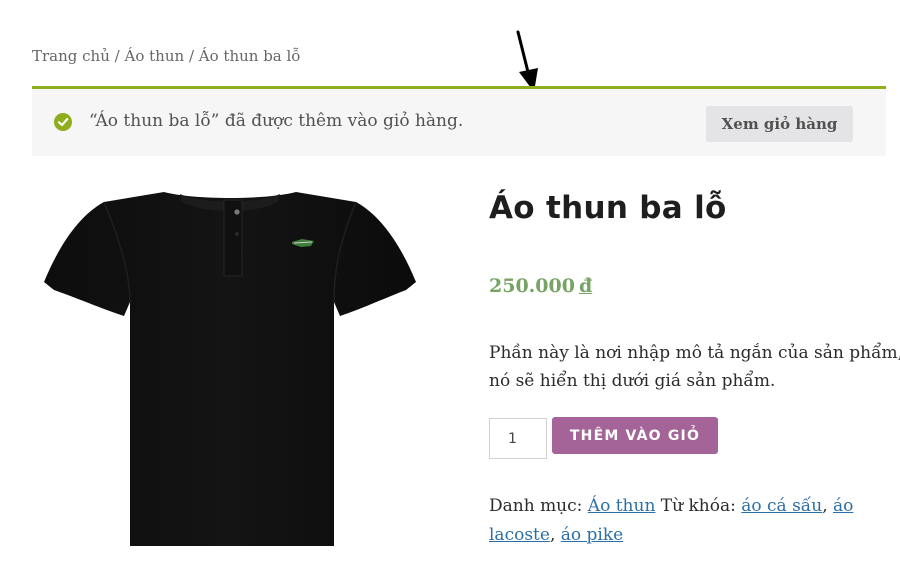 Image resolution: width=900 pixels, height=577 pixels. What do you see at coordinates (779, 124) in the screenshot?
I see `view-cart-button: Xem giỏ hàng` at bounding box center [779, 124].